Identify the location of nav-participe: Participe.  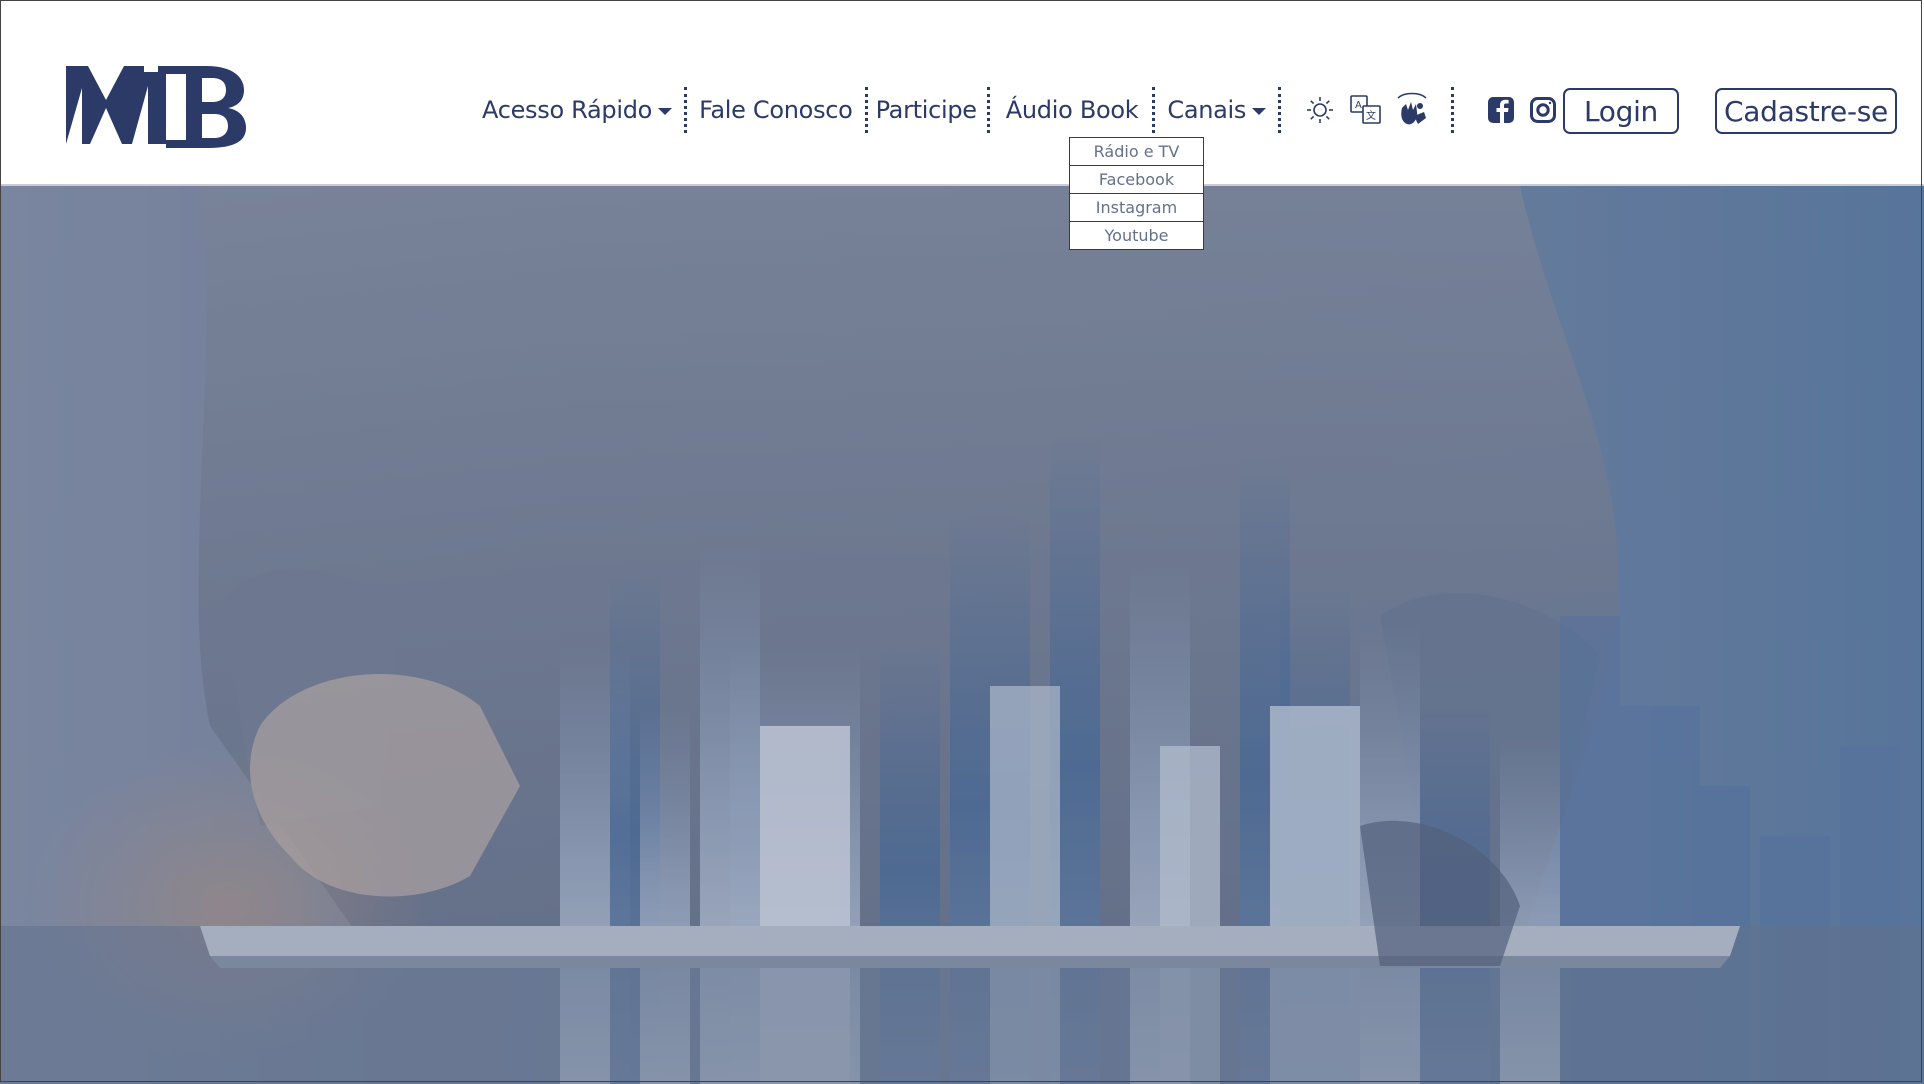
(927, 110).